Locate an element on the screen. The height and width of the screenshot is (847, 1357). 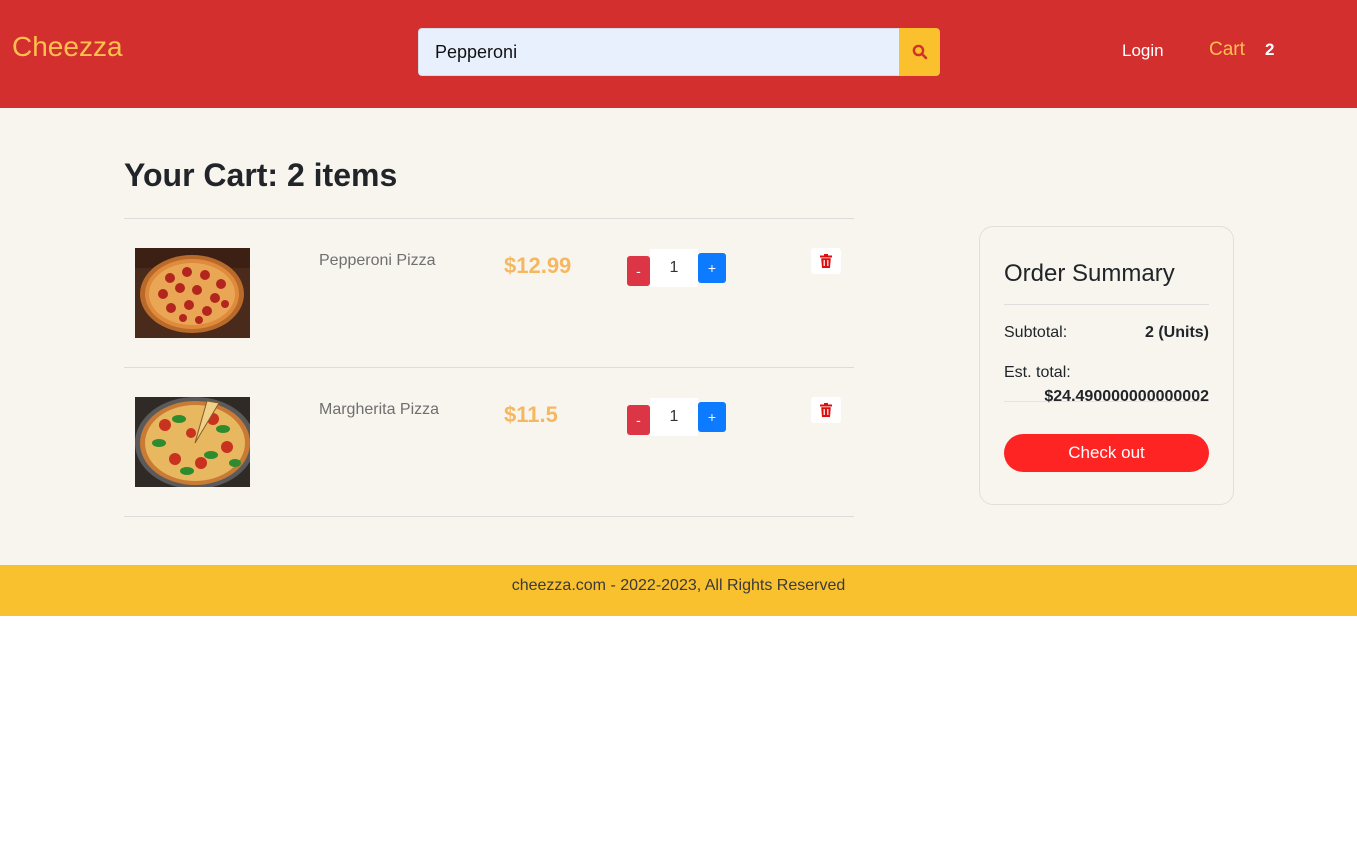
search-bar is located at coordinates (679, 52).